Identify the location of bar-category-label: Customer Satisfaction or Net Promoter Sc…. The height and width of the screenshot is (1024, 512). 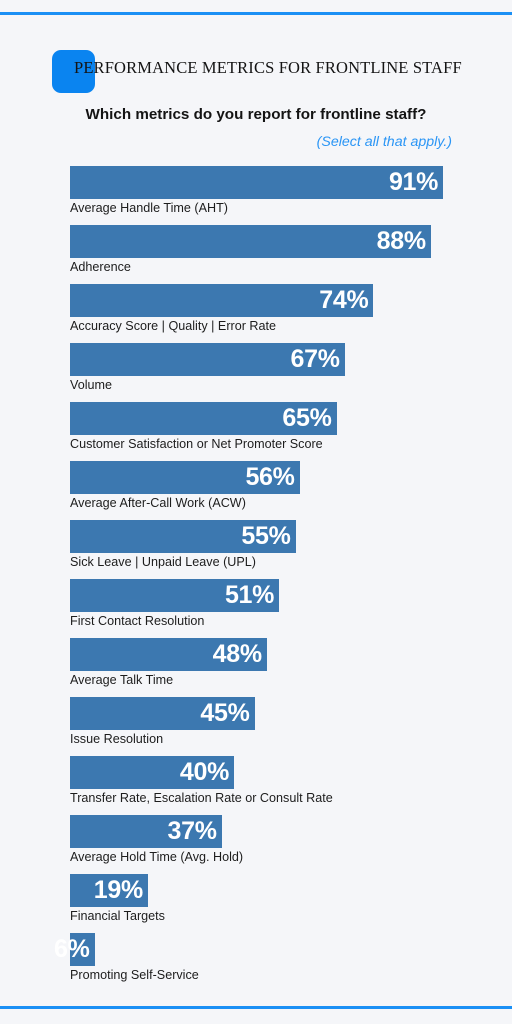
(196, 444).